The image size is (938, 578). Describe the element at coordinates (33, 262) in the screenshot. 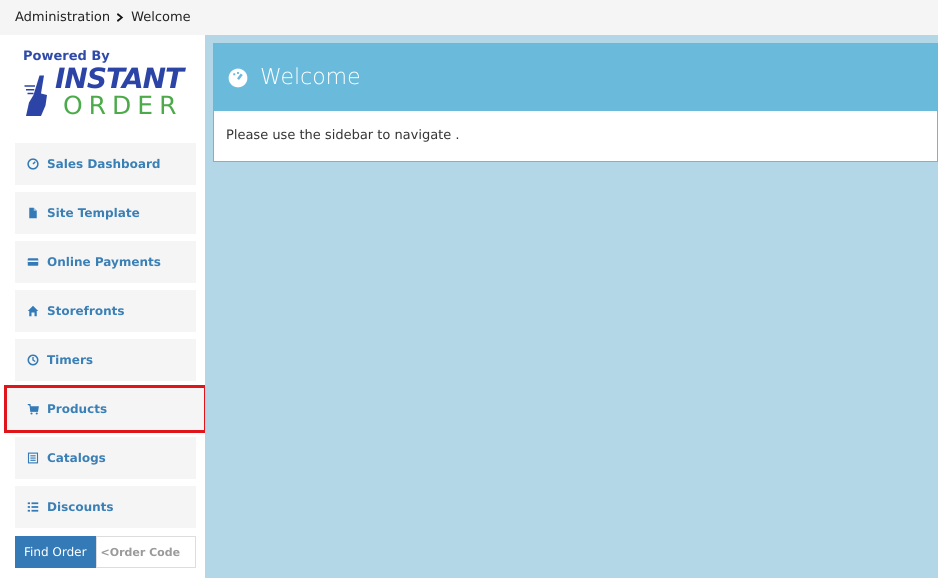

I see `credit-card-icon` at that location.